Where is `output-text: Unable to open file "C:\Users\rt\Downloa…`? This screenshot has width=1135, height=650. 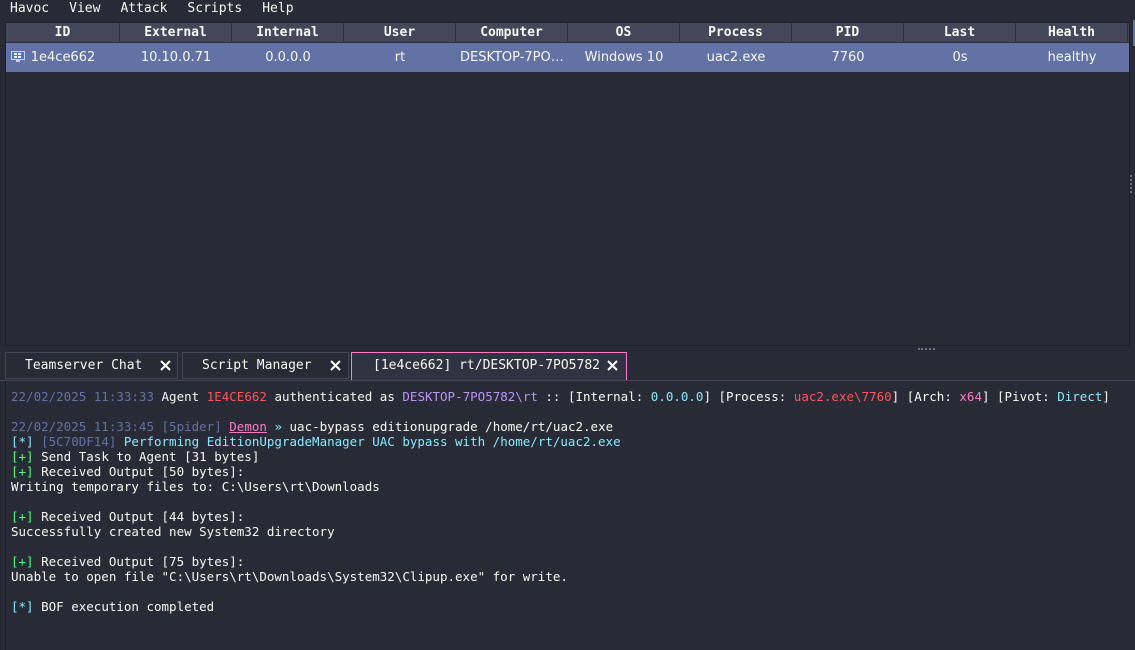
output-text: Unable to open file "C:\Users\rt\Downloa… is located at coordinates (289, 576).